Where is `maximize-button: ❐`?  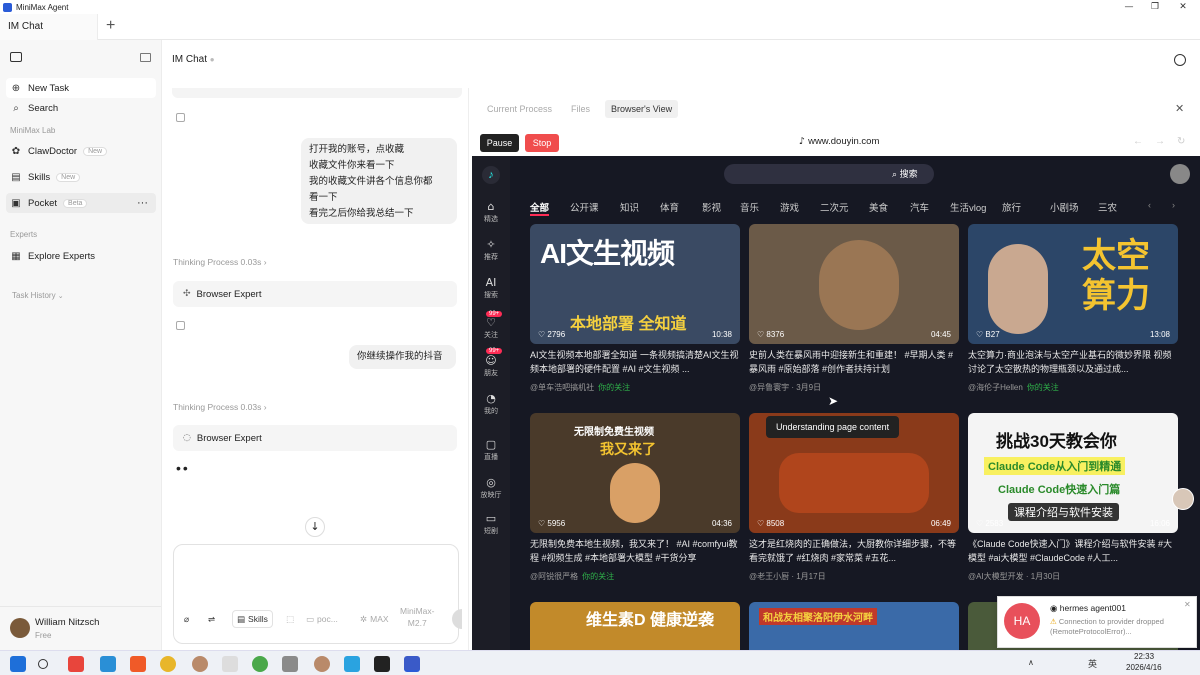 maximize-button: ❐ is located at coordinates (1155, 7).